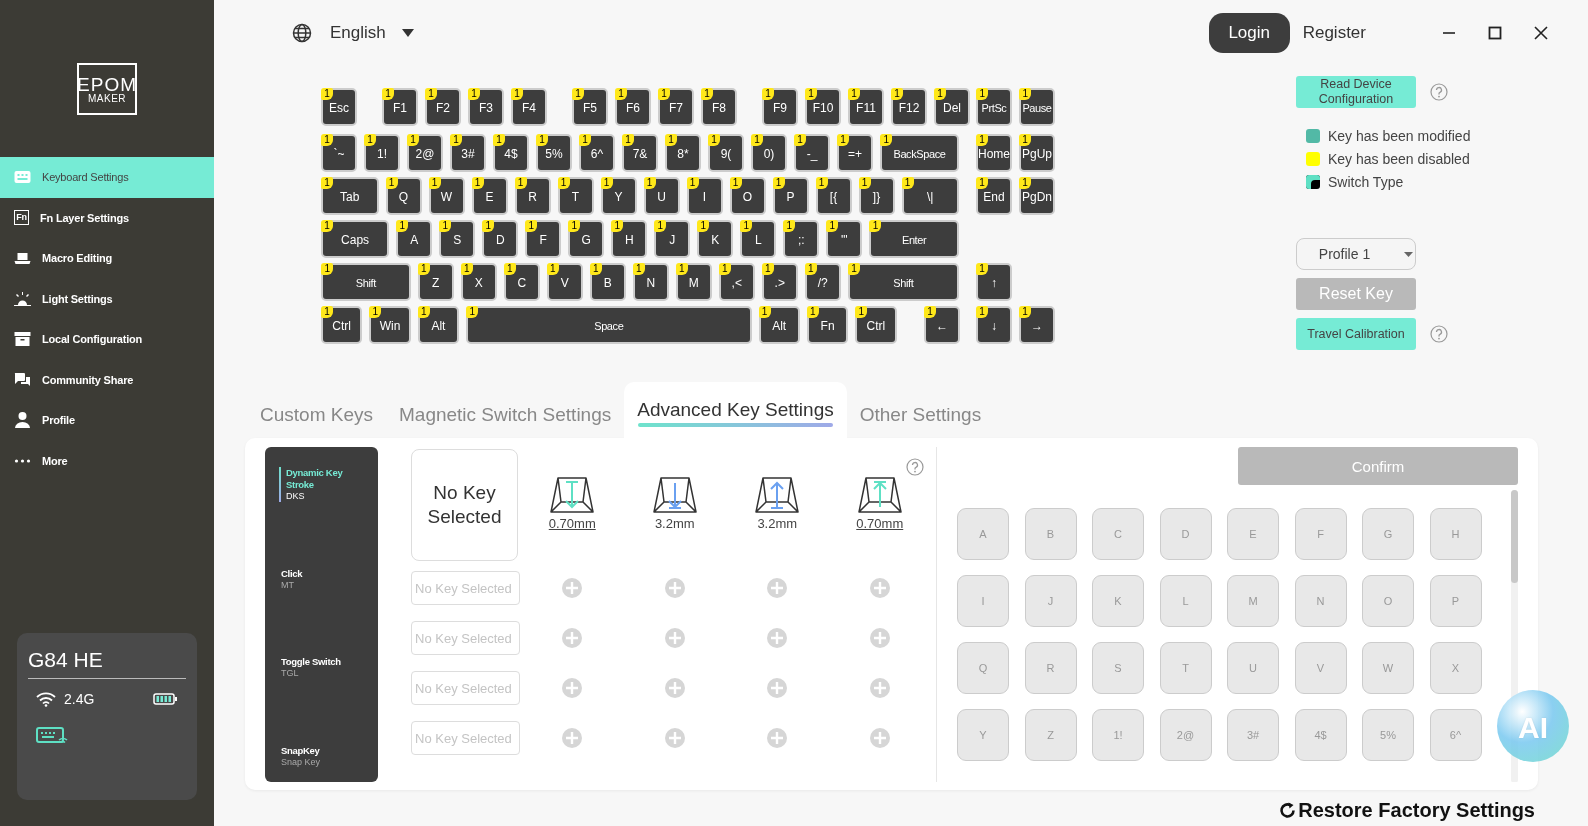 This screenshot has width=1588, height=826. I want to click on keyboard-key: Alt 1, so click(779, 325).